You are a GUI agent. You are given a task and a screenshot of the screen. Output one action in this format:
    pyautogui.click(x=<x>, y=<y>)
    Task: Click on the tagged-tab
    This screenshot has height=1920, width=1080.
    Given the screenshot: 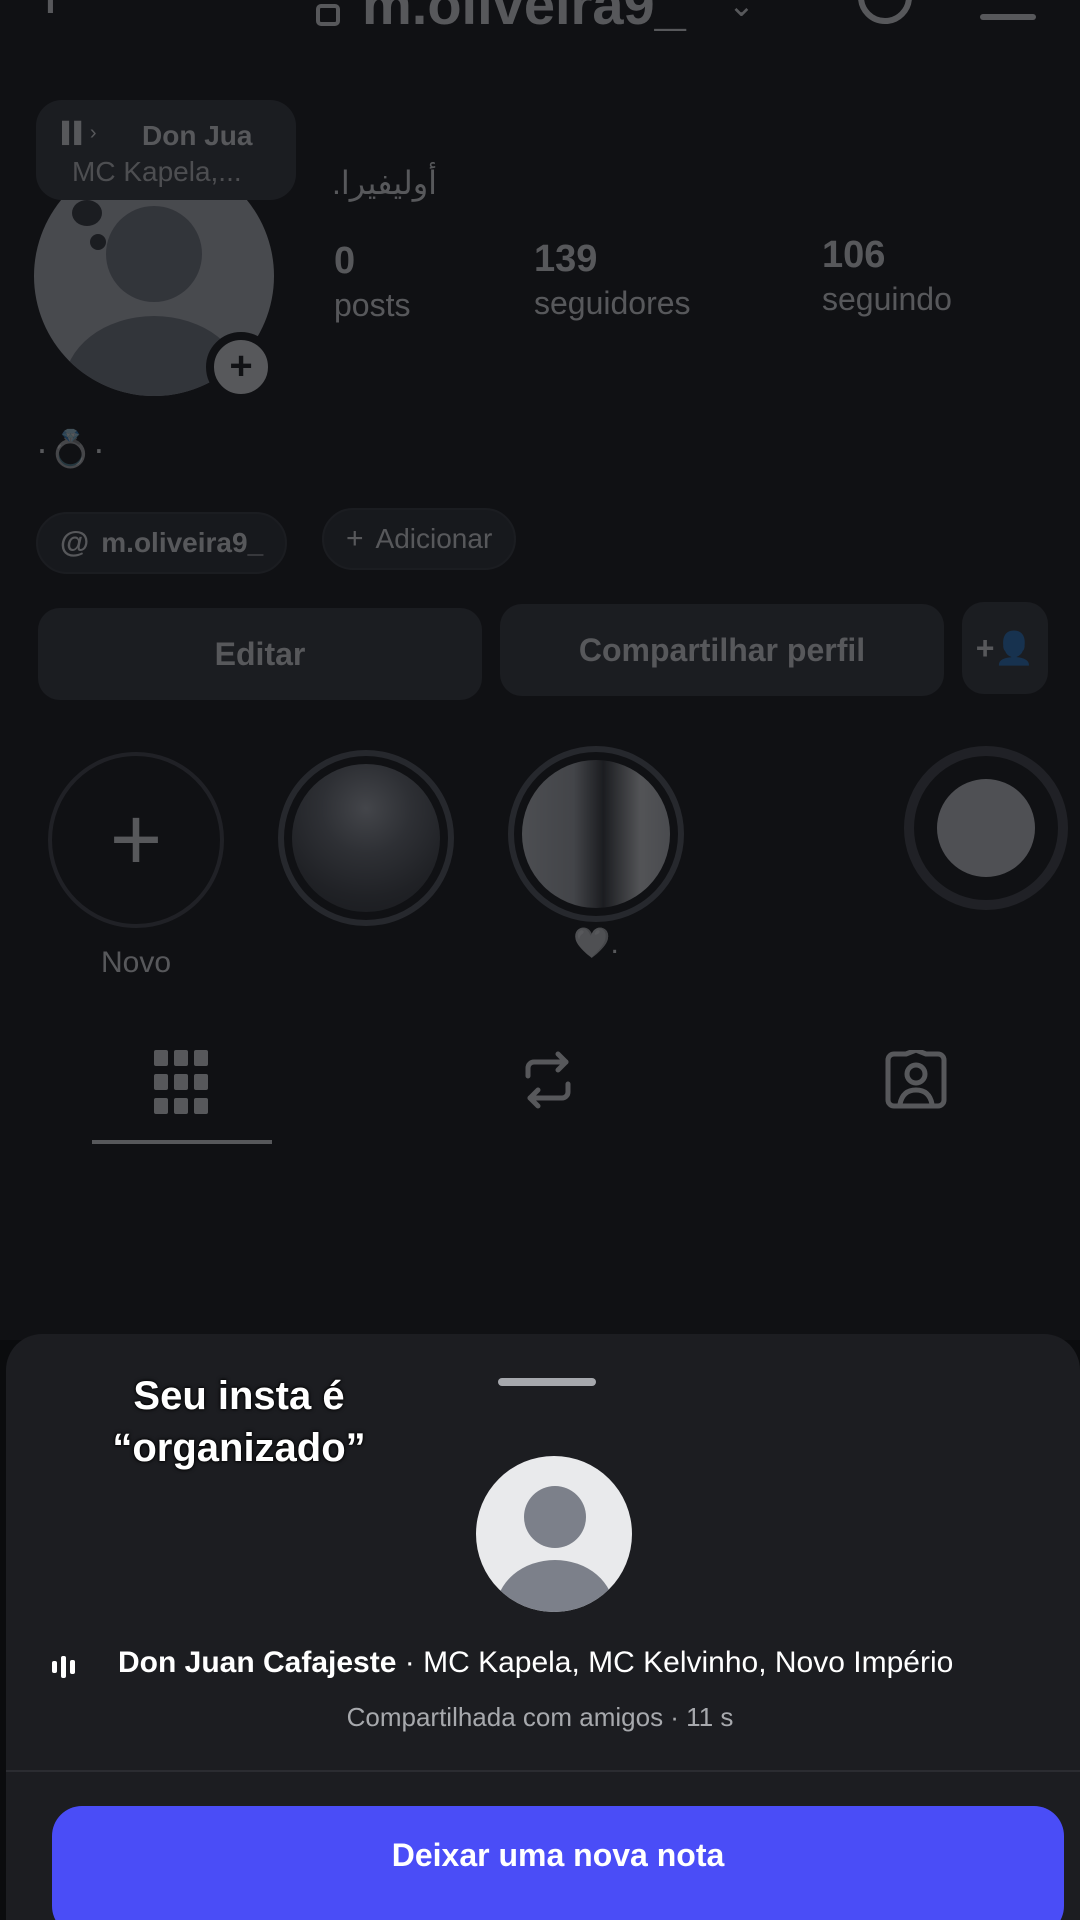 What is the action you would take?
    pyautogui.click(x=916, y=1081)
    